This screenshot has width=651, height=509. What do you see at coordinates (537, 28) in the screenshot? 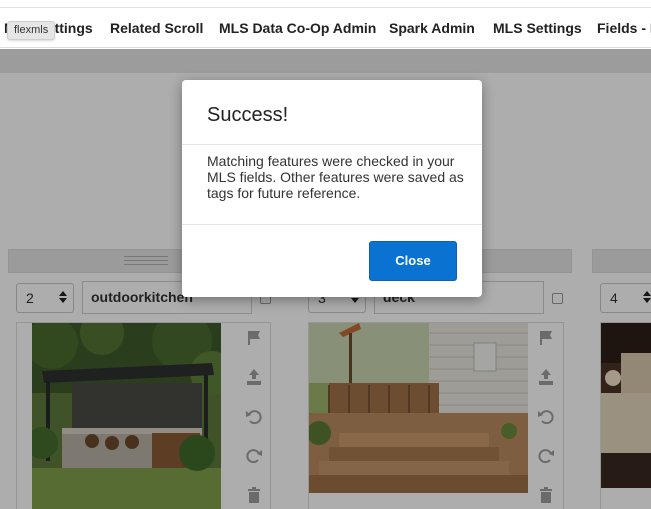
I see `nav-item-mls-settings-2: MLS Settings` at bounding box center [537, 28].